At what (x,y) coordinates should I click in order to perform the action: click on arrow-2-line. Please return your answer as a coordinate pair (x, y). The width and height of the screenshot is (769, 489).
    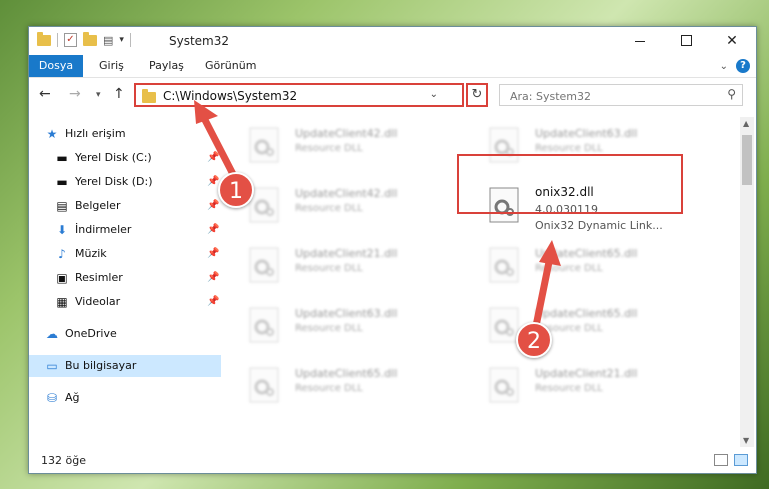
    Looking at the image, I should click on (542, 294).